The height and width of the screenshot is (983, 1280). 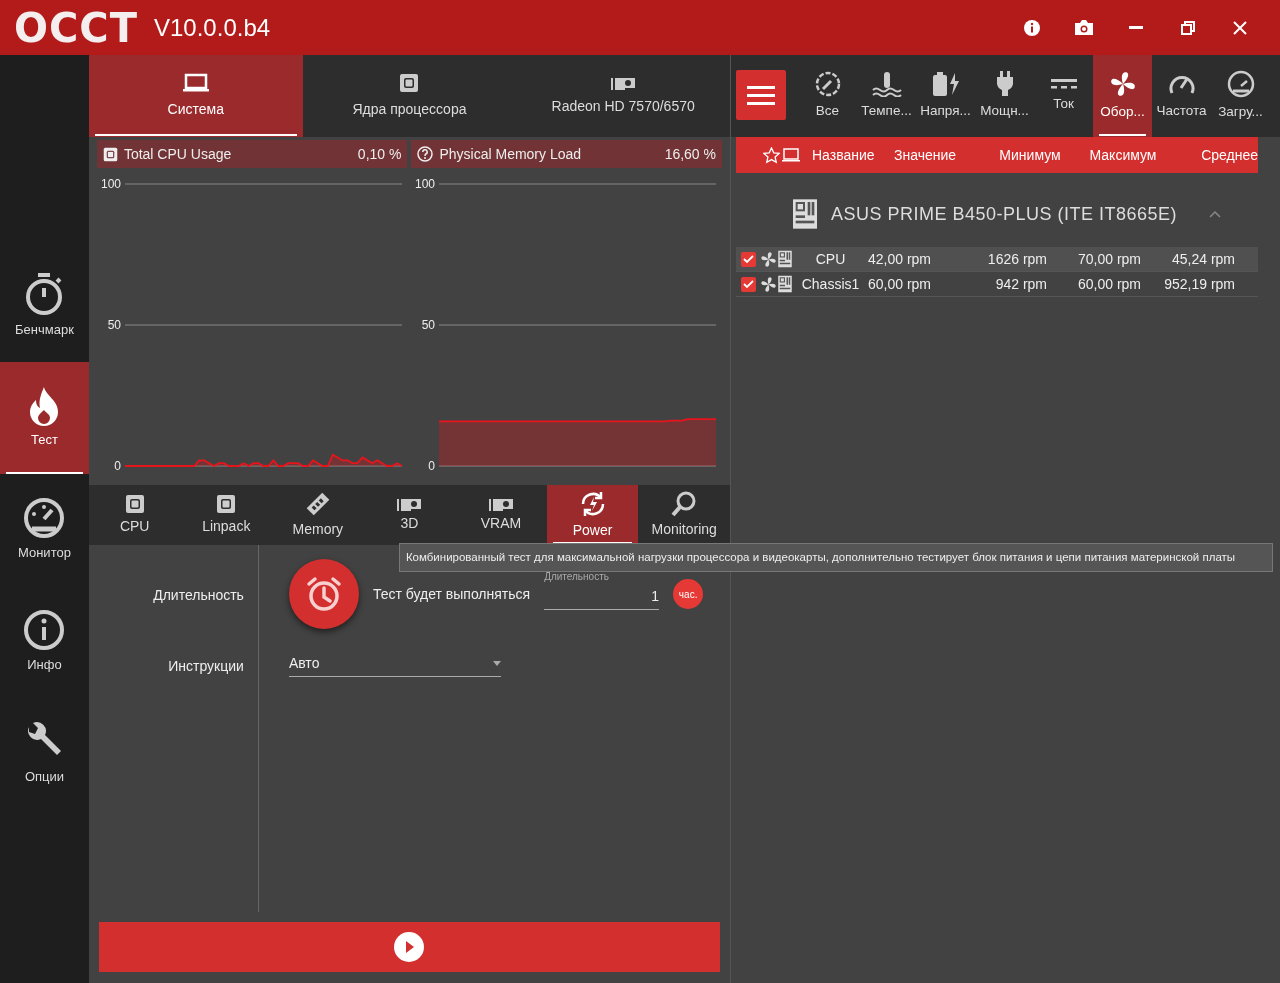 What do you see at coordinates (323, 594) in the screenshot?
I see `alarm-clock-icon` at bounding box center [323, 594].